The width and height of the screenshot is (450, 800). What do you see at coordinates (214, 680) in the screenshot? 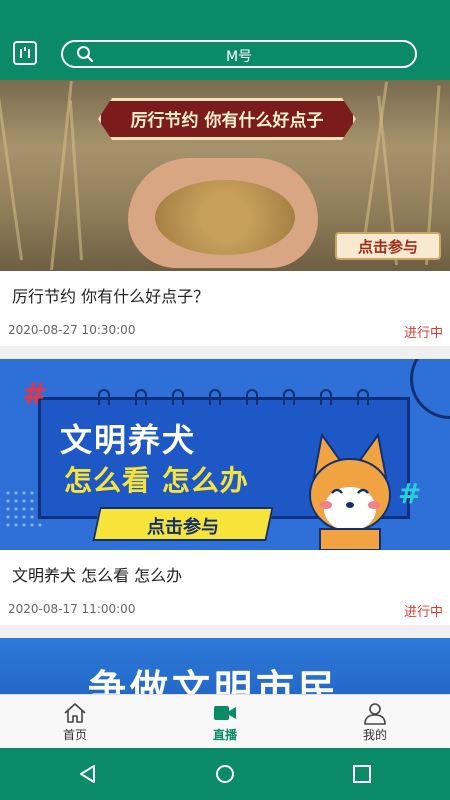
I see `banner-headline: 争做文明市民` at bounding box center [214, 680].